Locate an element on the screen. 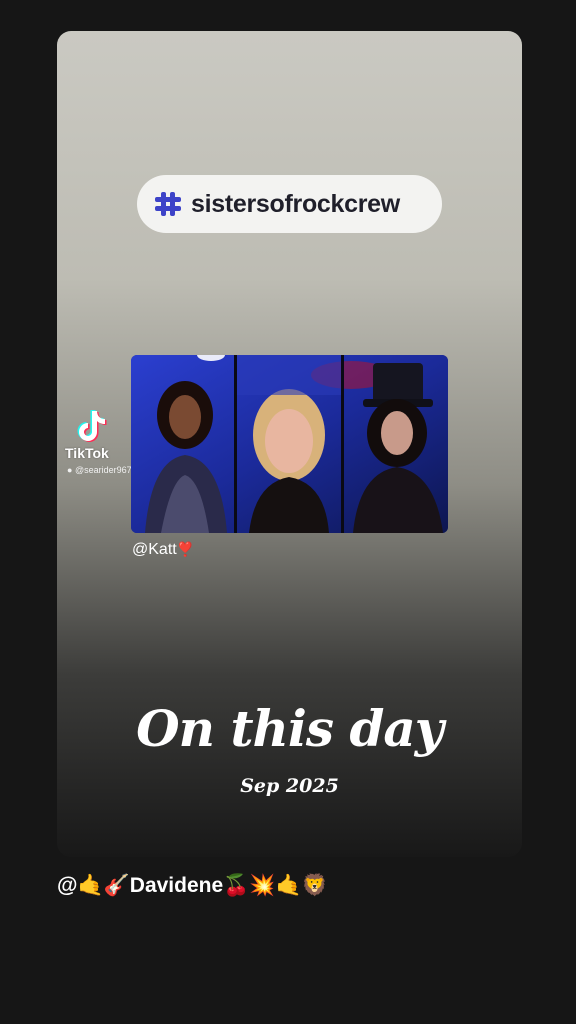 The height and width of the screenshot is (1024, 576). story-caption: @🤙🎸Davidene🍒💥🤙🦁 is located at coordinates (192, 886).